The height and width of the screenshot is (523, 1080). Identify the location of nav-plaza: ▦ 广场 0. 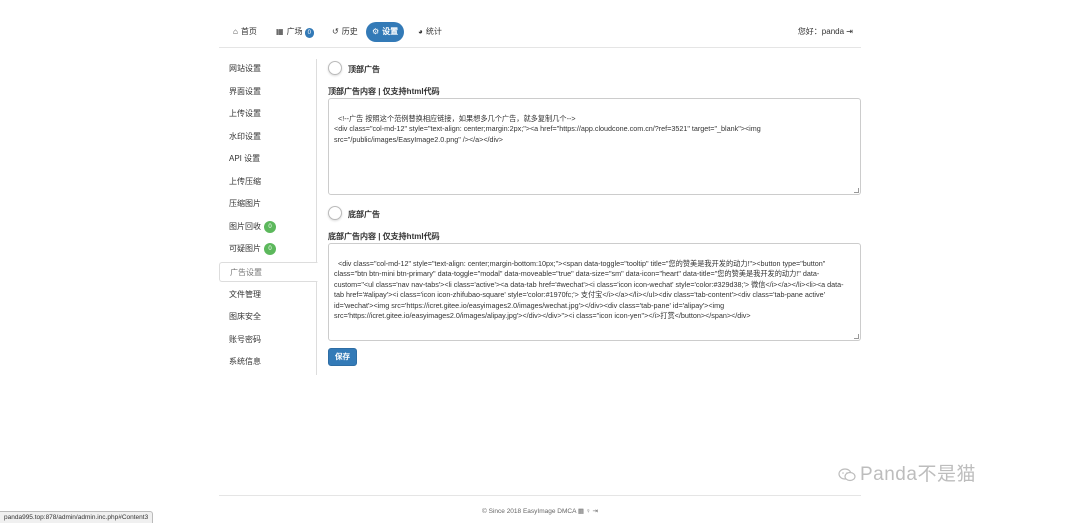
(295, 32).